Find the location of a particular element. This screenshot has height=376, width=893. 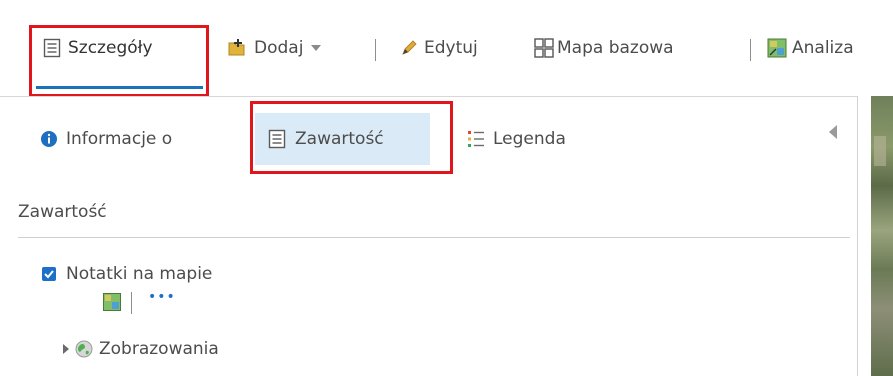

layer-item: Zobrazowania is located at coordinates (141, 349).